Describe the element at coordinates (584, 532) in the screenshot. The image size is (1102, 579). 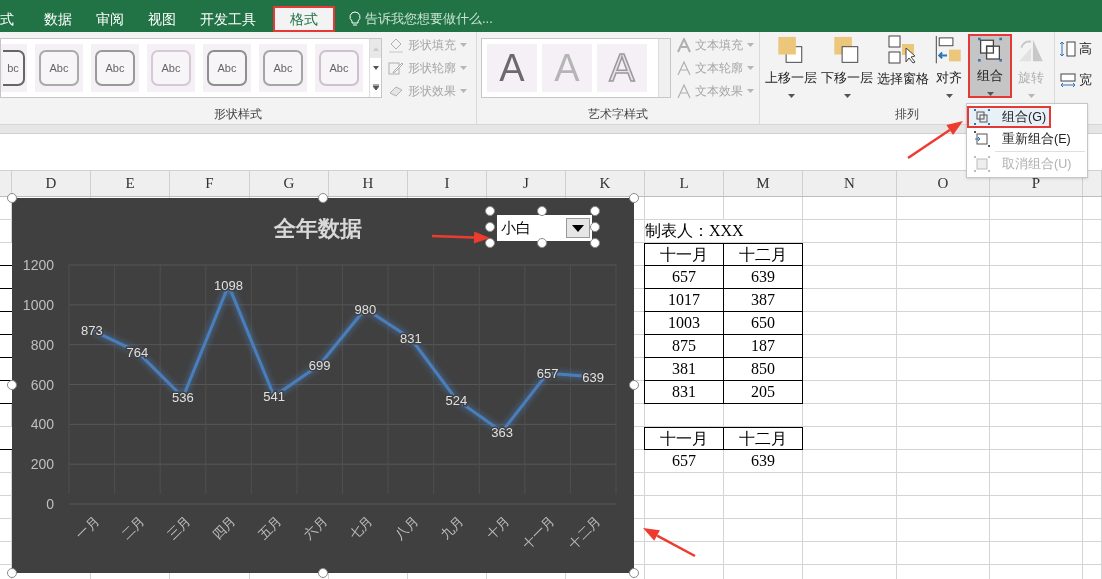
I see `x-axis-label: 十二月` at that location.